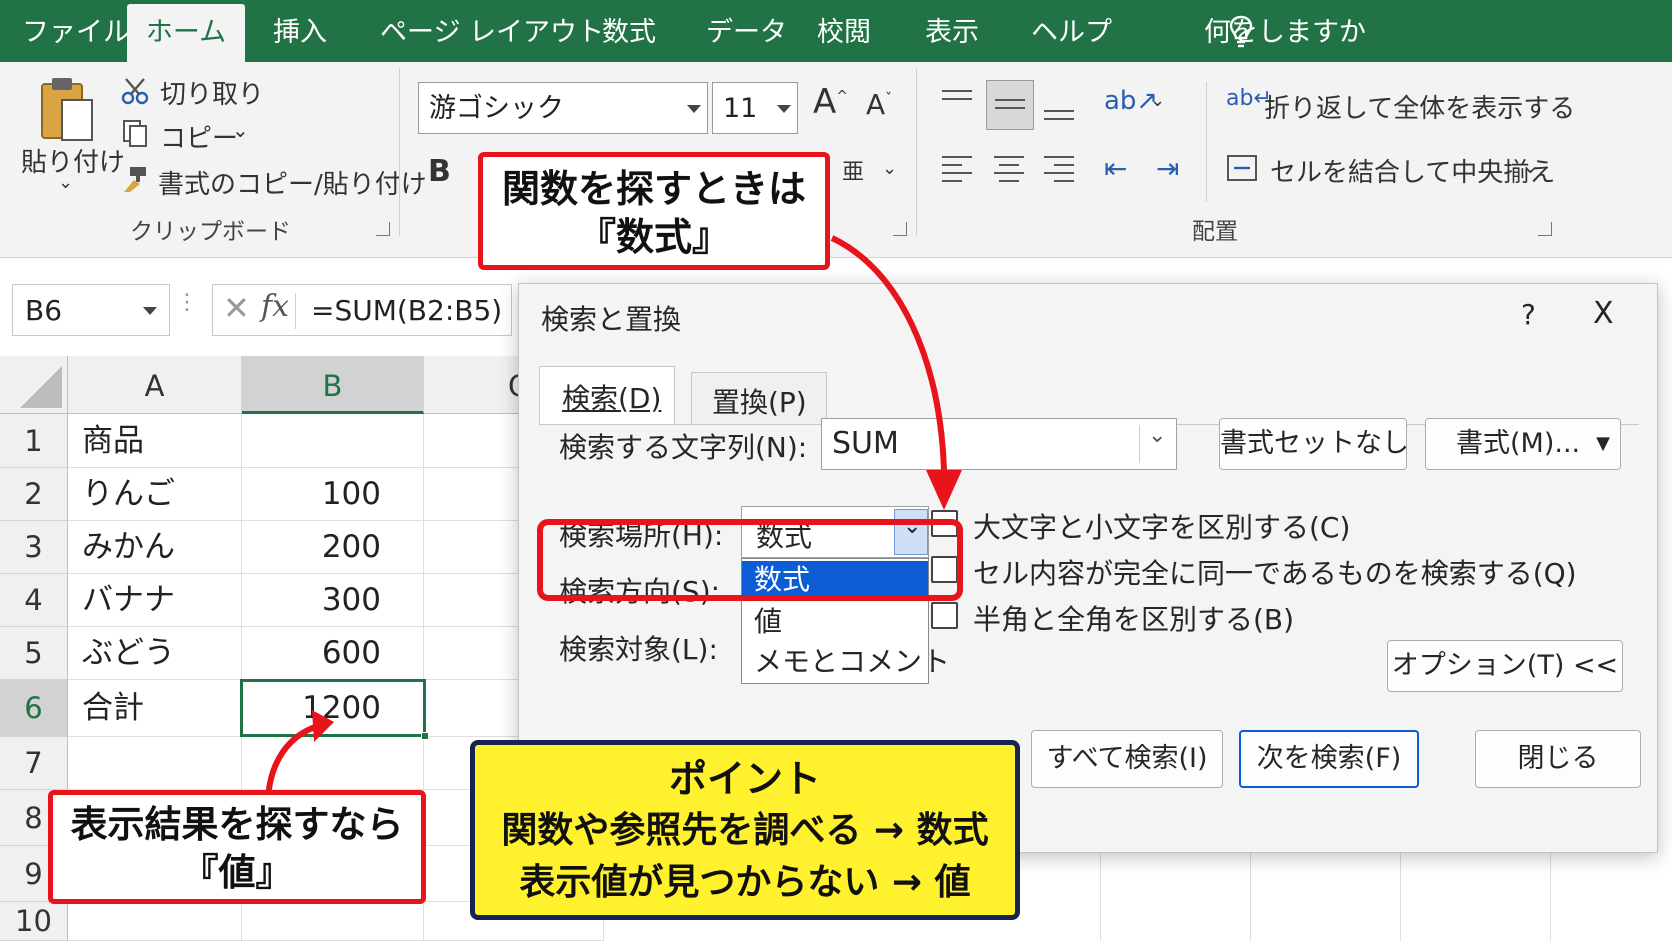 This screenshot has height=941, width=1672. What do you see at coordinates (944, 569) in the screenshot?
I see `match-entire-checkbox` at bounding box center [944, 569].